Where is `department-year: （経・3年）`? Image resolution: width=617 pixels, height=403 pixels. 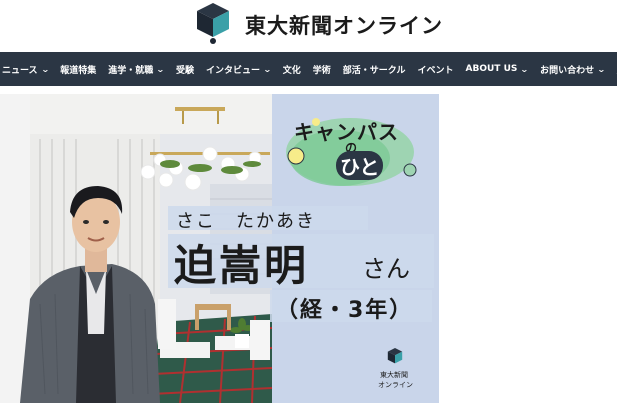 department-year: （経・3年） is located at coordinates (345, 310).